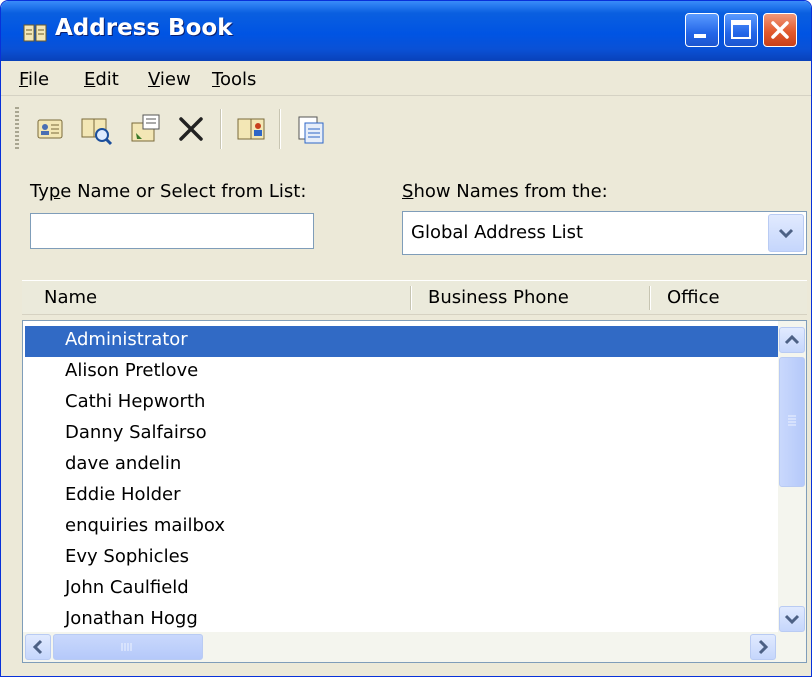 The width and height of the screenshot is (812, 677). I want to click on chevron-left-icon, so click(37, 647).